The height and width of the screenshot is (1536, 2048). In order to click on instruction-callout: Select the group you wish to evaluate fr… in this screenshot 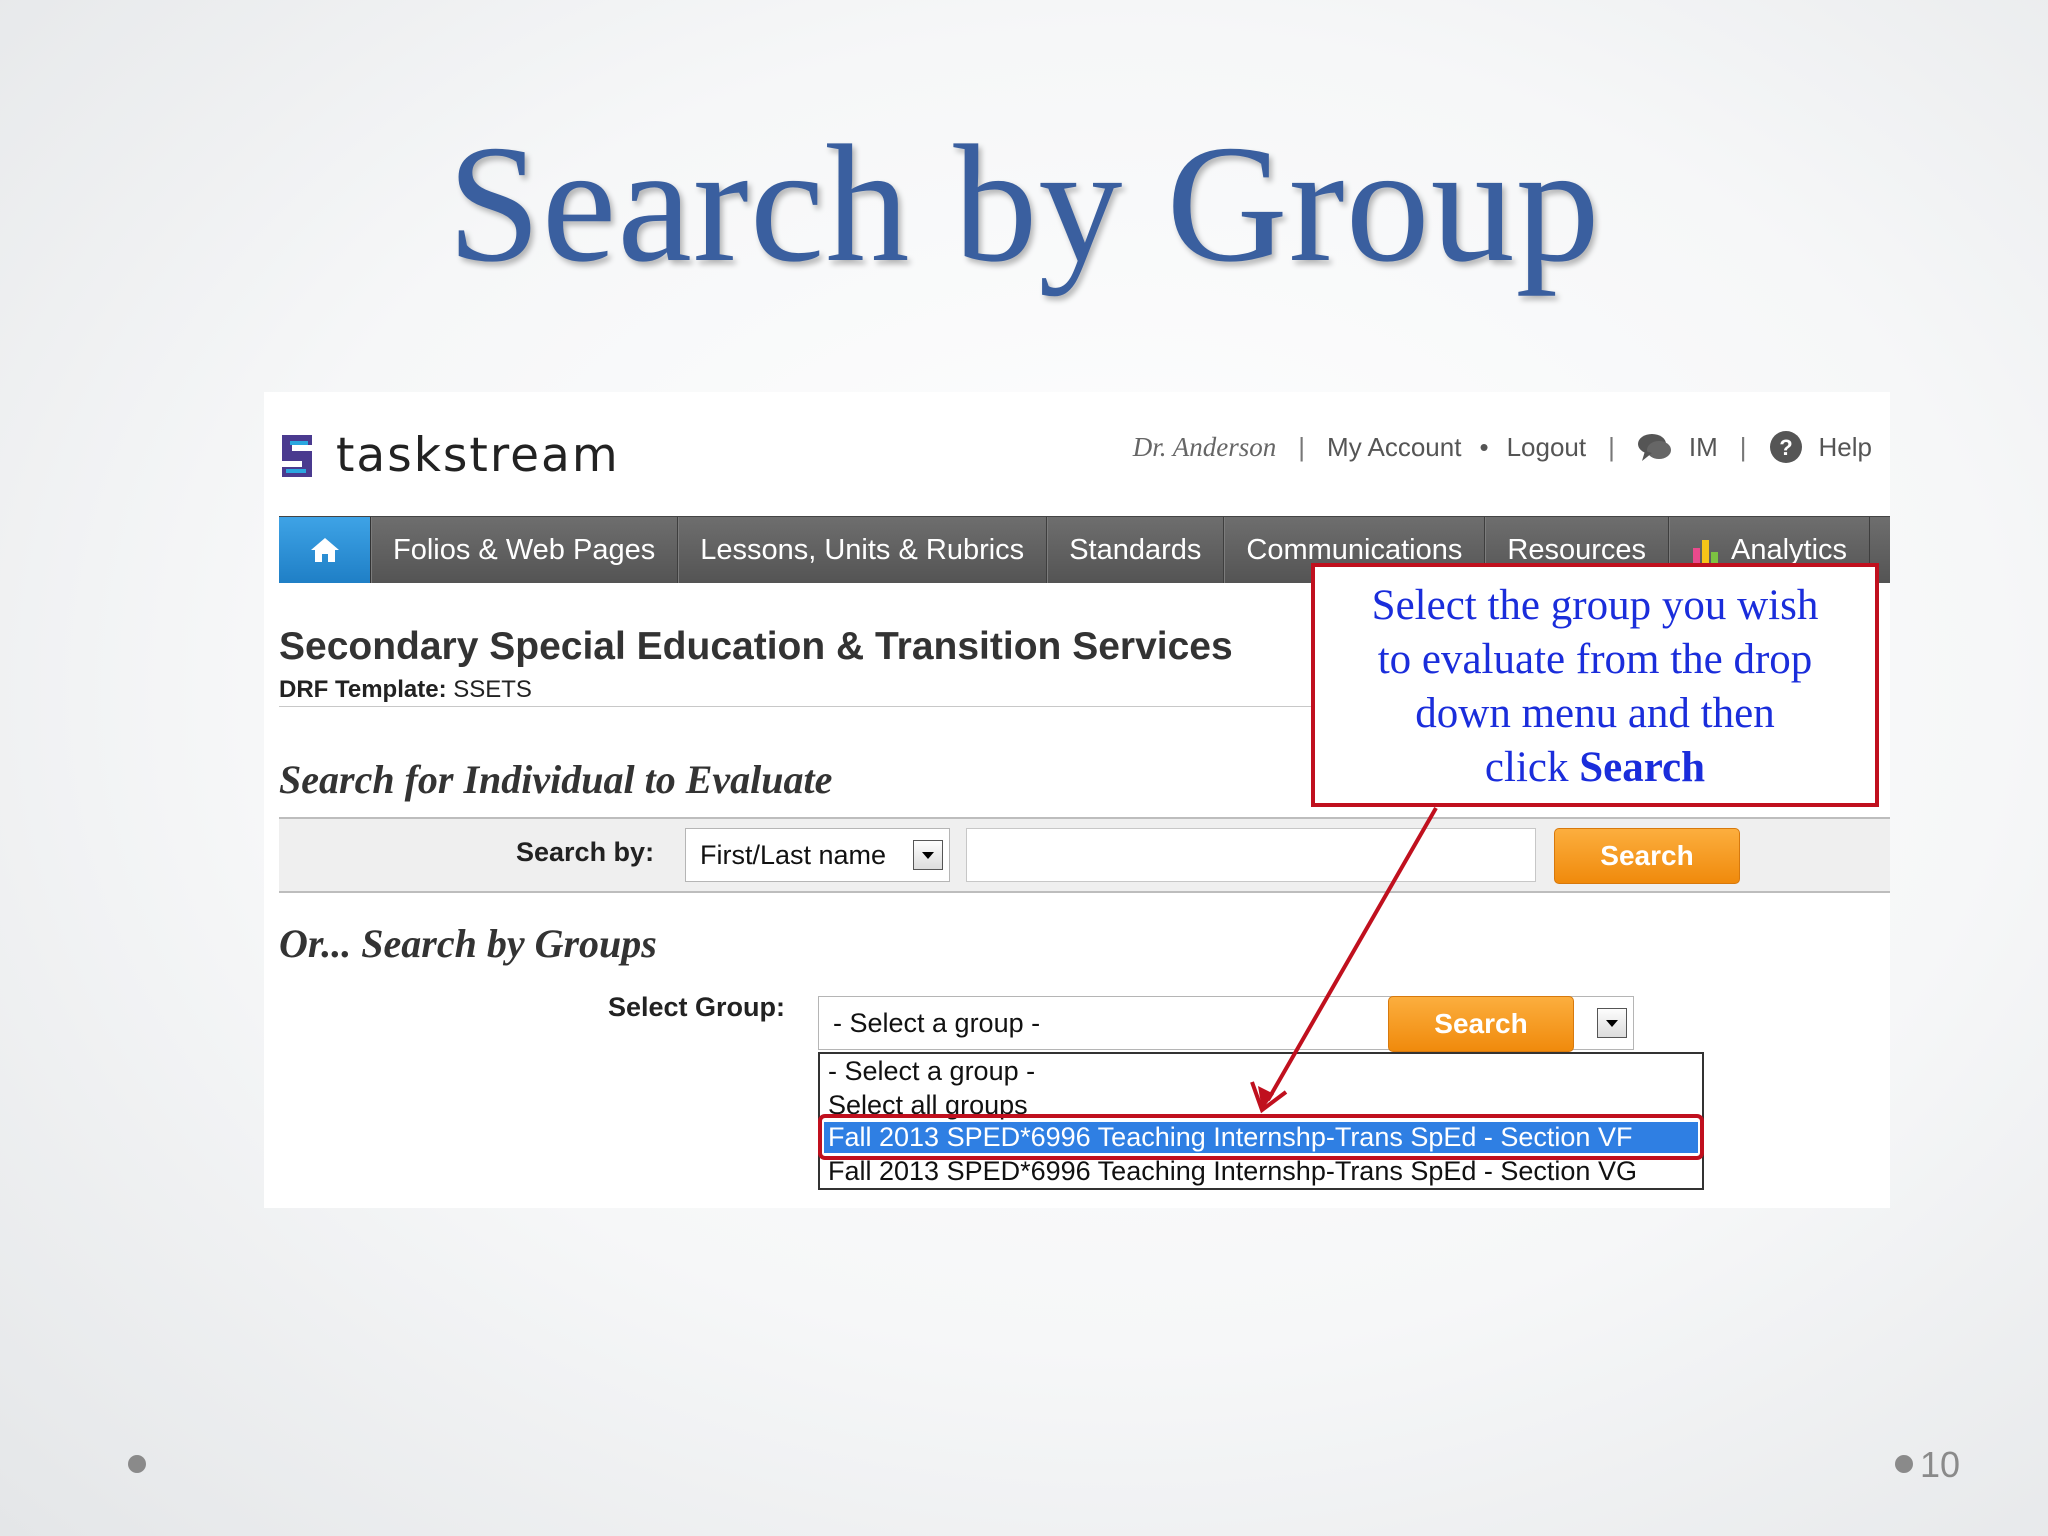, I will do `click(1595, 685)`.